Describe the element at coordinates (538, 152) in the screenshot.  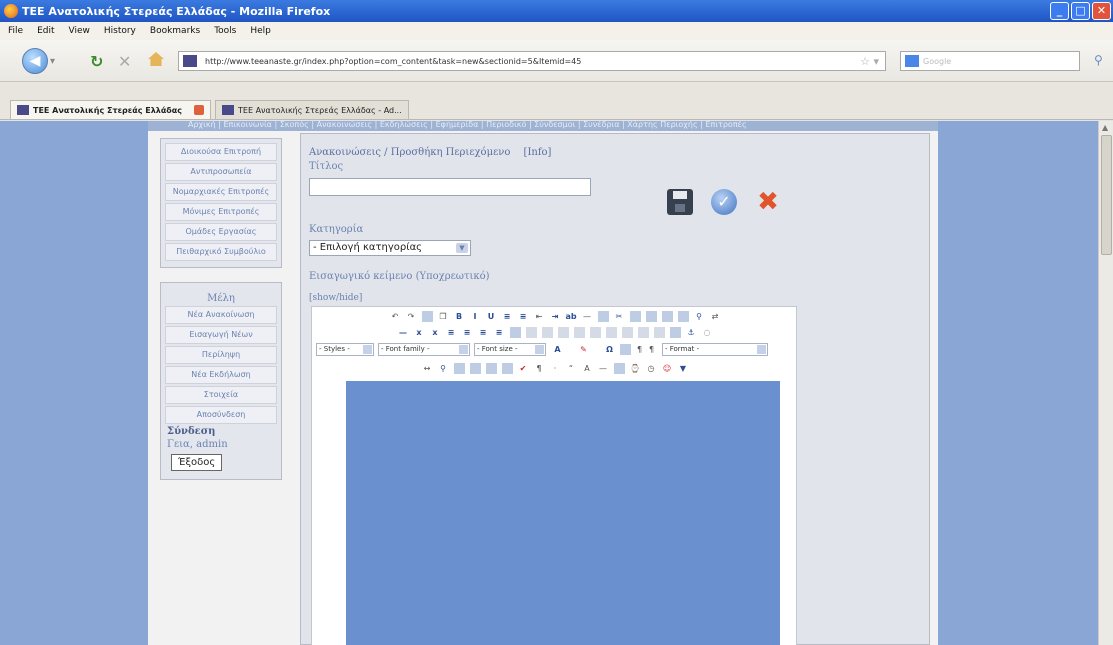
I see `info-link: [Info]` at that location.